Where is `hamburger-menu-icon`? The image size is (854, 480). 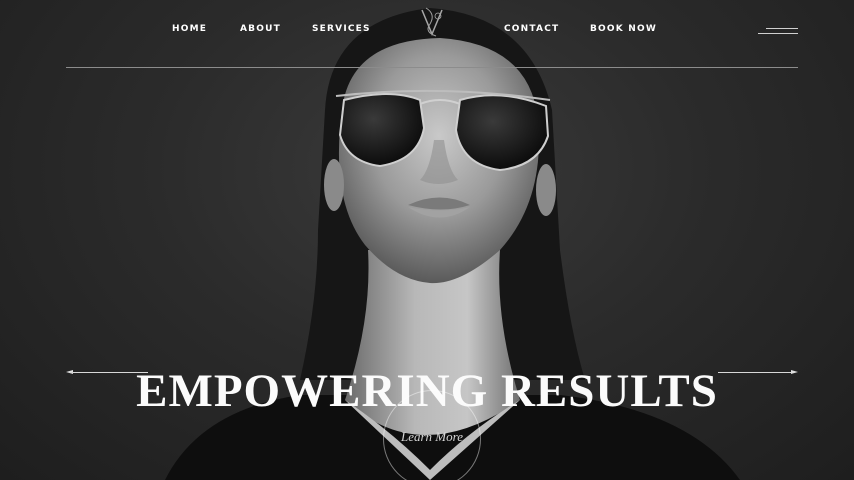 hamburger-menu-icon is located at coordinates (778, 32).